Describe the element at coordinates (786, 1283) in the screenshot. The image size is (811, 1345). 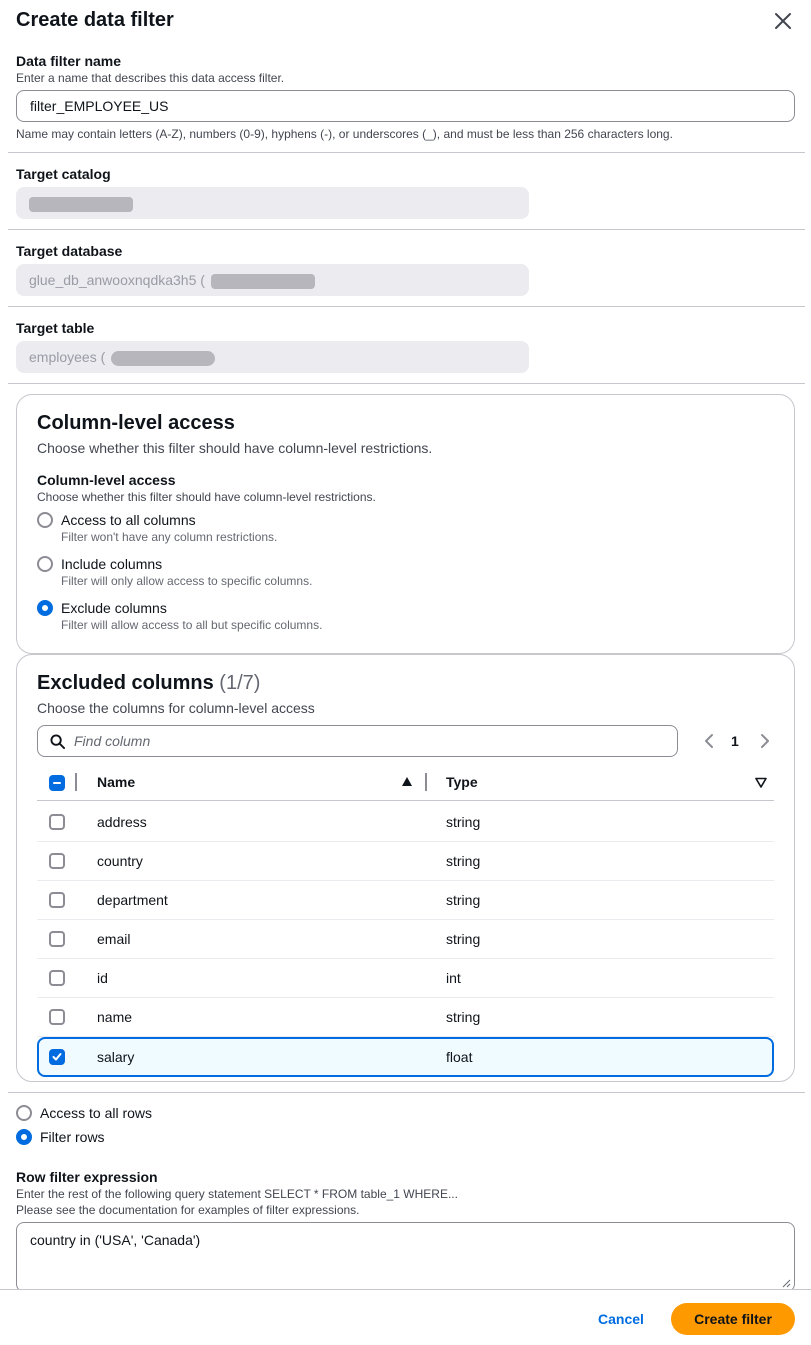
I see `resize-handle-icon` at that location.